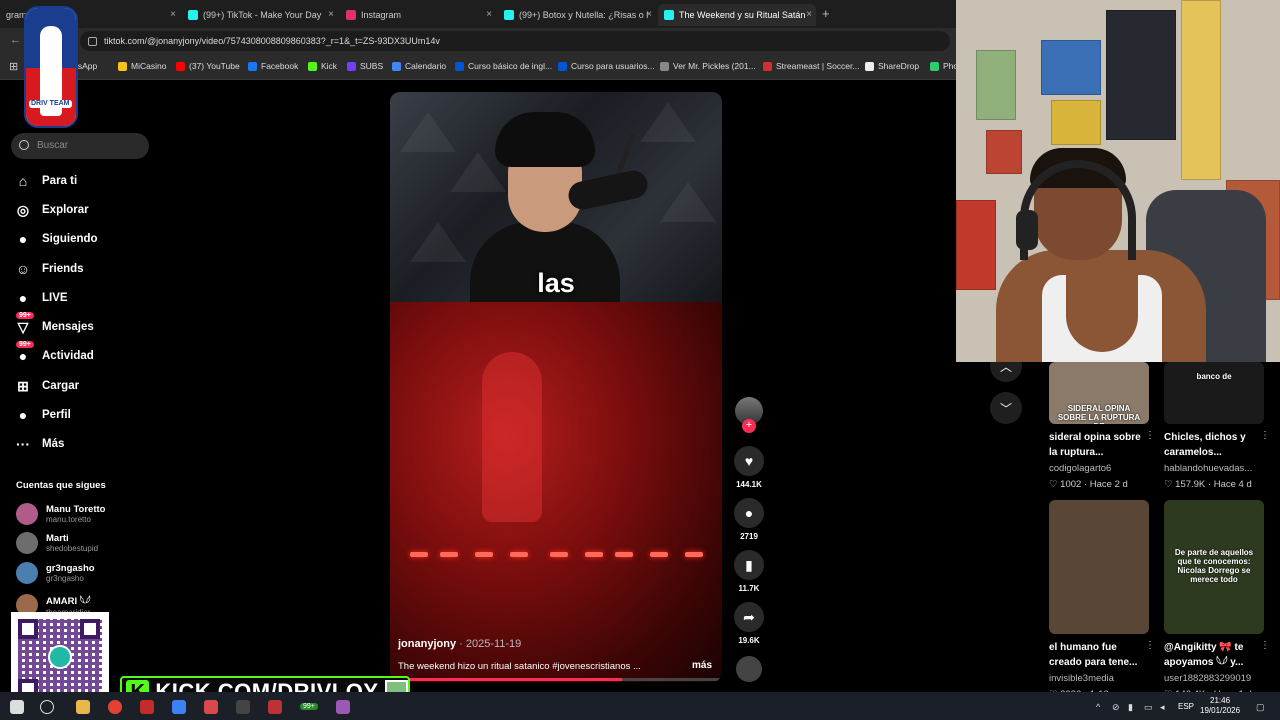 The height and width of the screenshot is (720, 1280). What do you see at coordinates (54, 356) in the screenshot?
I see `sidebar-item-actividad: ● Actividad` at bounding box center [54, 356].